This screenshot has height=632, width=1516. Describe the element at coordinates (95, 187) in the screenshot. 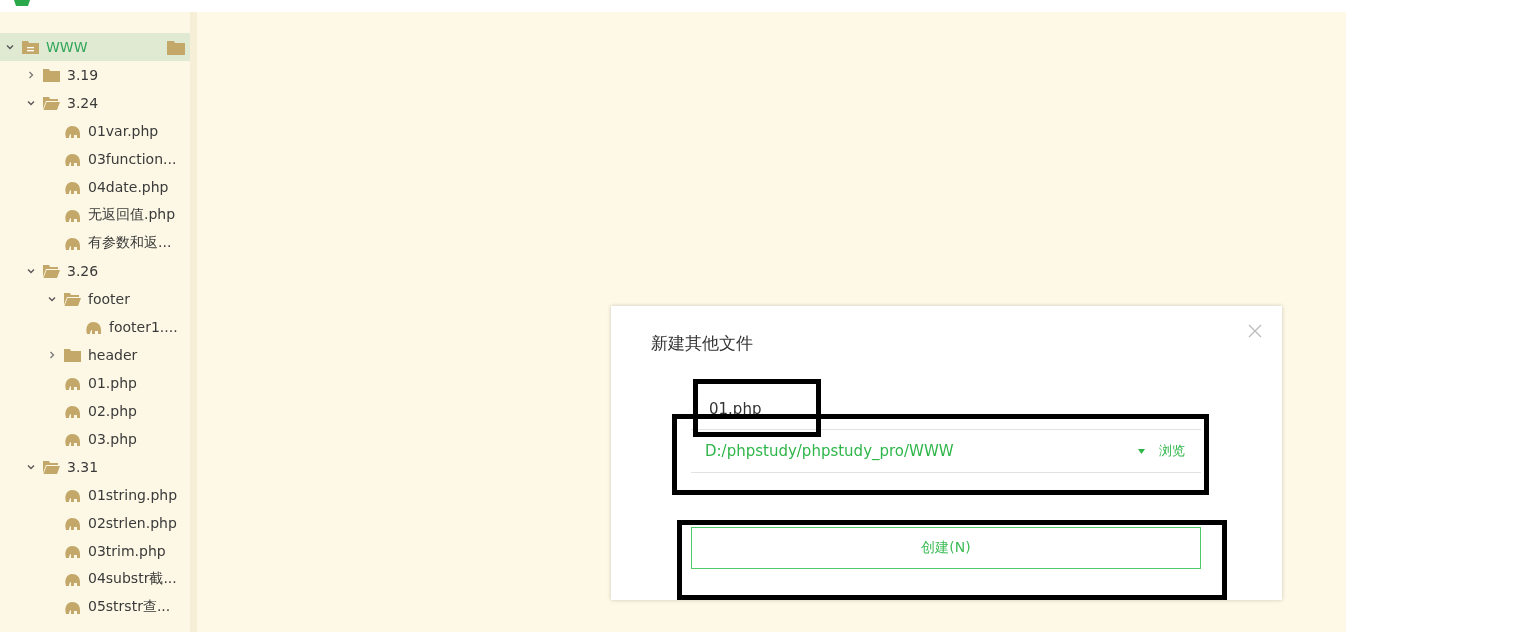

I see `tree-item: 04date.php` at that location.